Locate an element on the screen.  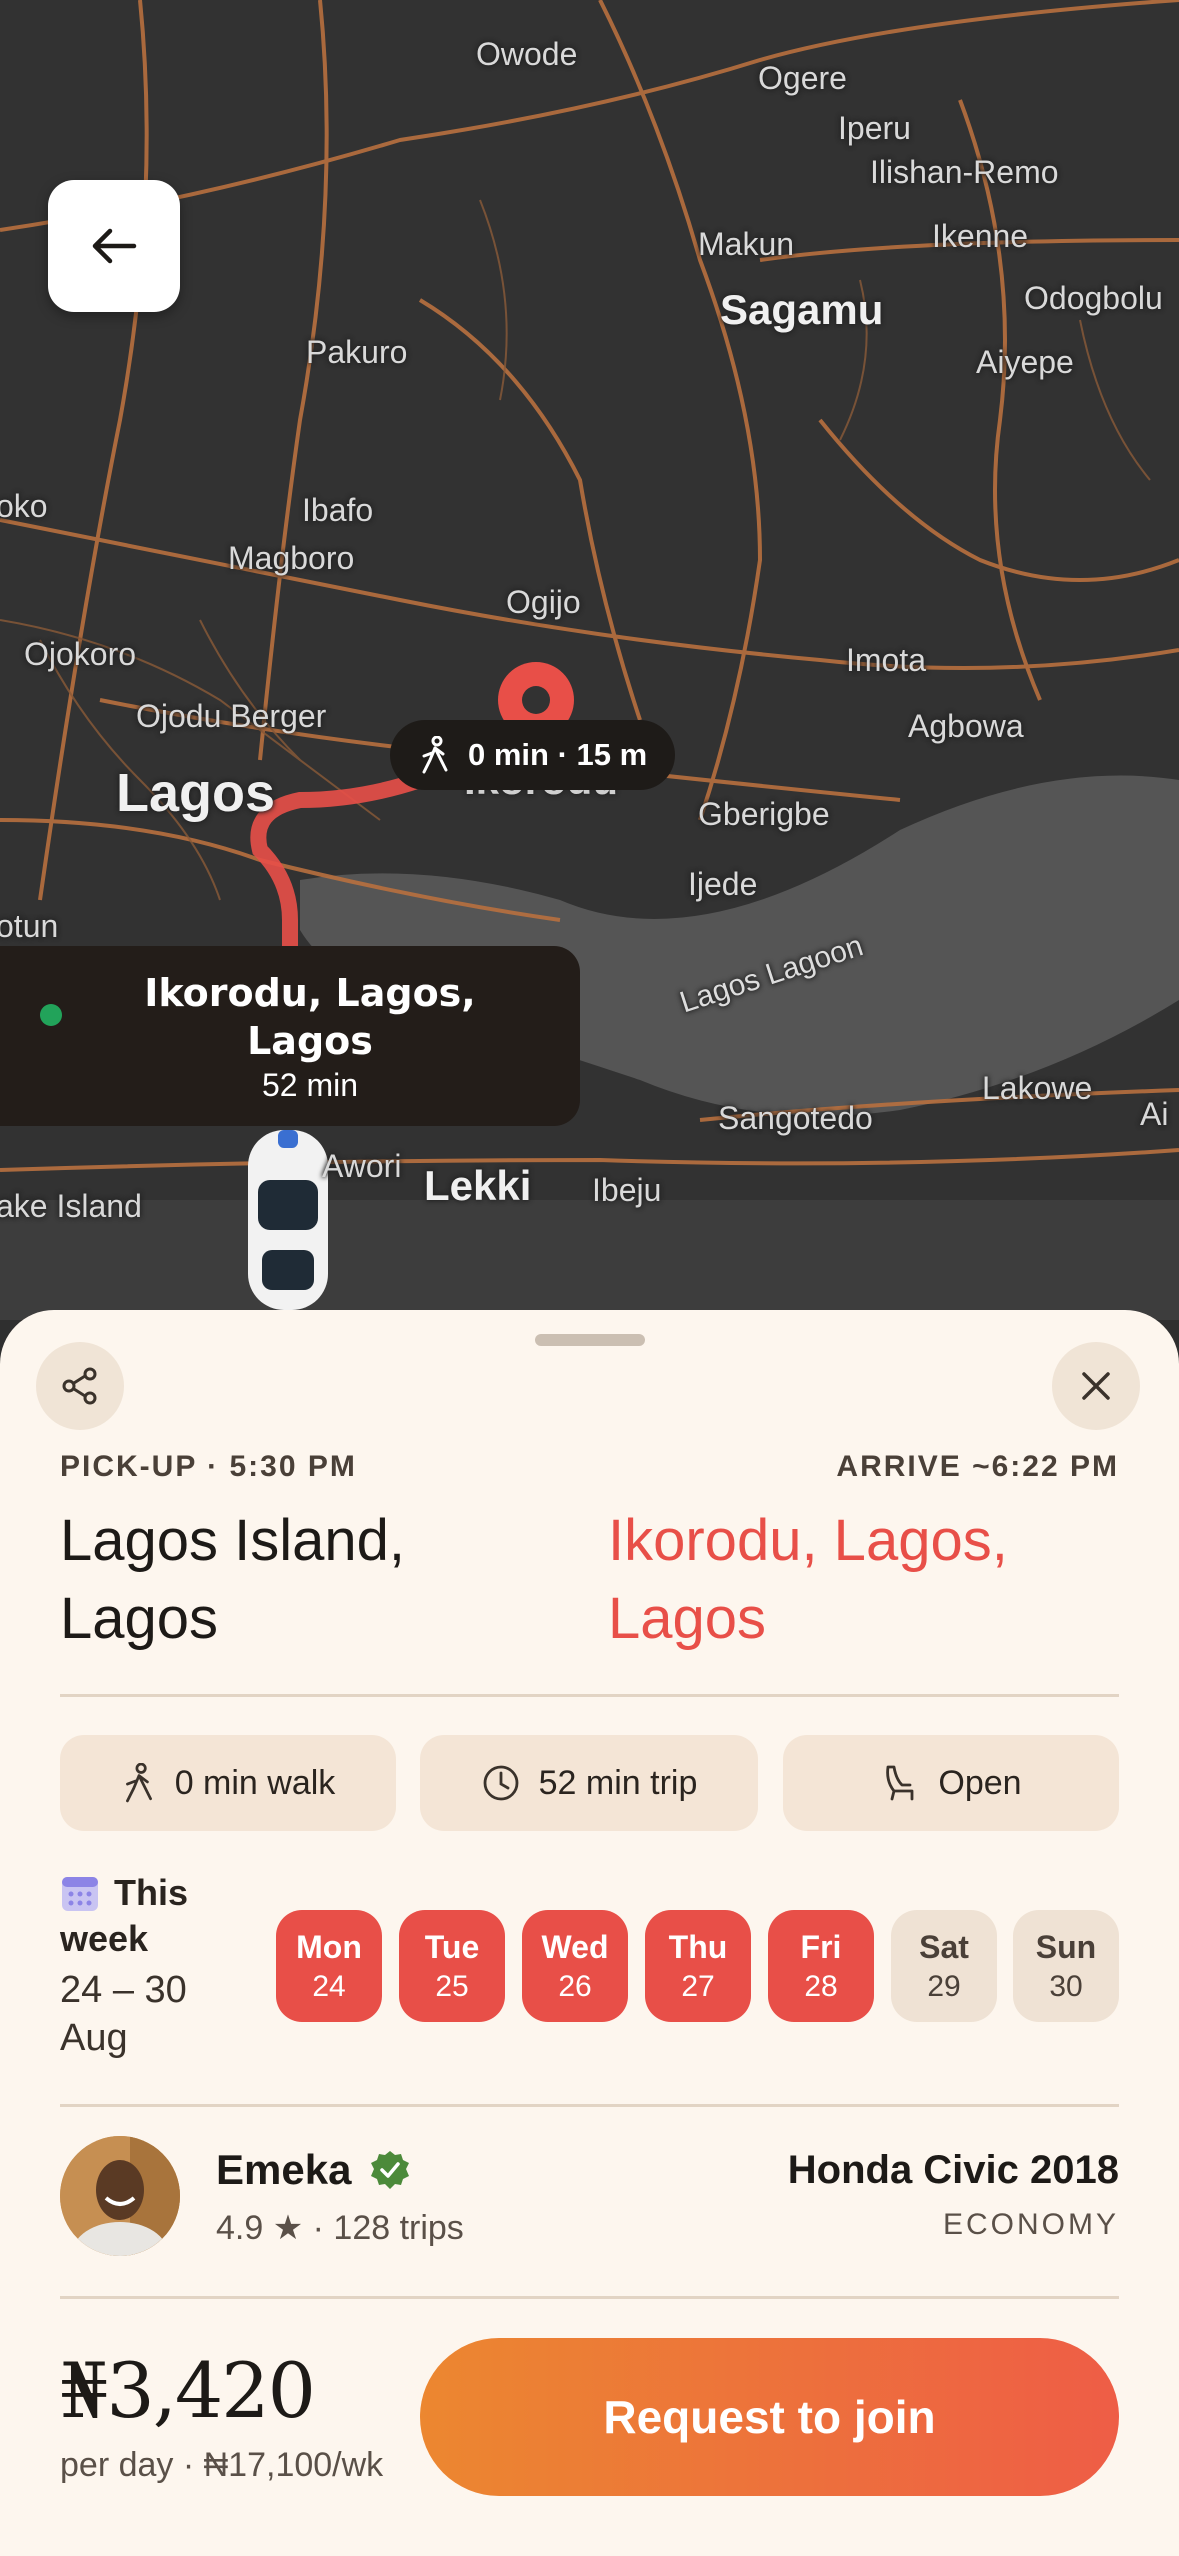
day-name: Wed is located at coordinates (575, 1946).